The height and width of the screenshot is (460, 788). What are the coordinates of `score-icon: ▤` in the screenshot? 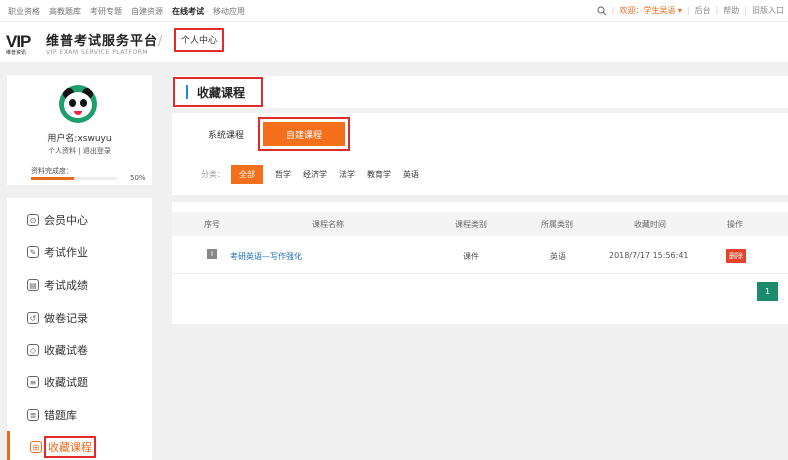 It's located at (33, 285).